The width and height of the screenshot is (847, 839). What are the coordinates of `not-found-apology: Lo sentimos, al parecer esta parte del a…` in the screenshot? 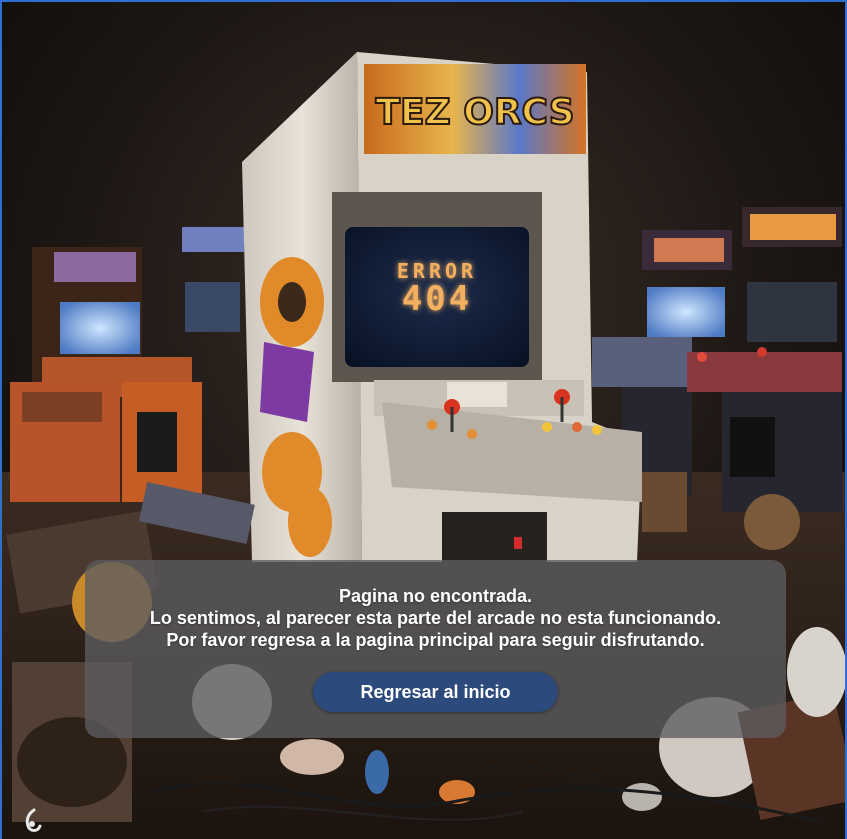 It's located at (435, 618).